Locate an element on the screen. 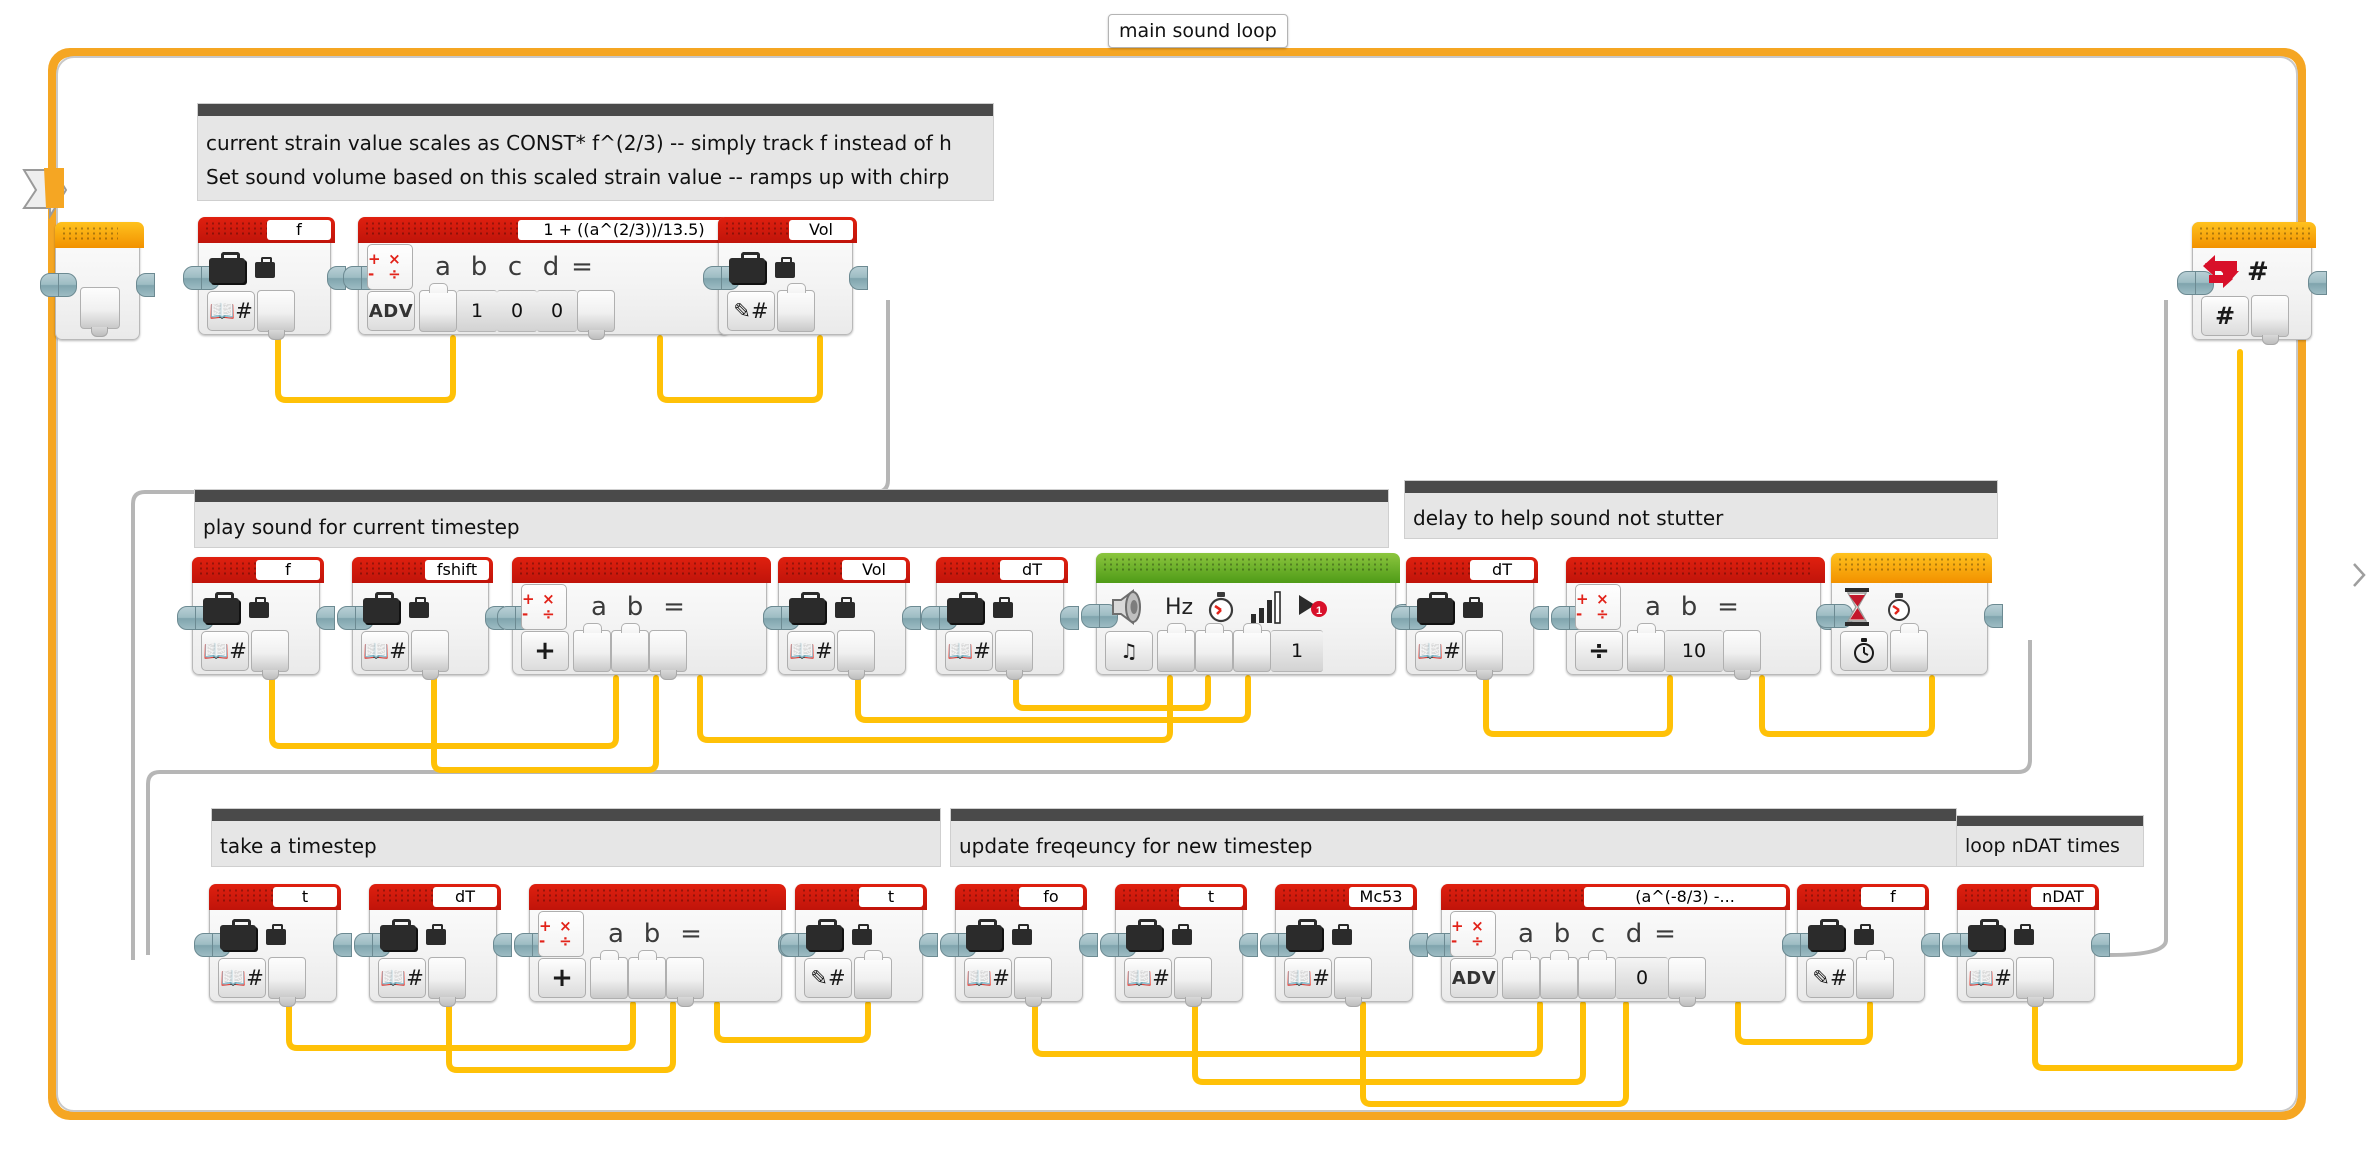 The image size is (2370, 1155). block-name: fshift is located at coordinates (457, 570).